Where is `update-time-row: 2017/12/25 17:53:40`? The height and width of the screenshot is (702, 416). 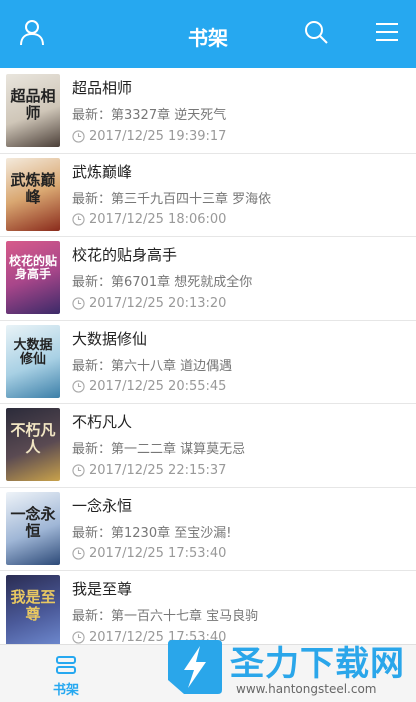
update-time-row: 2017/12/25 17:53:40 is located at coordinates (149, 554).